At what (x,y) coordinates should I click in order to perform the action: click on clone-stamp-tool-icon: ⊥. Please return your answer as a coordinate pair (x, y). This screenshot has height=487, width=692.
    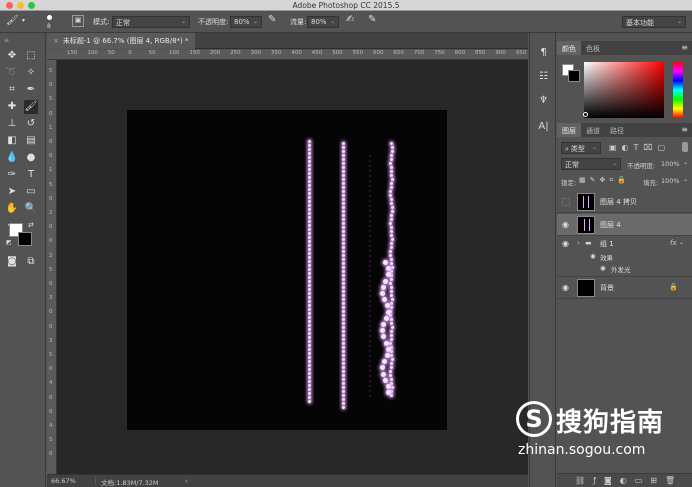
    Looking at the image, I should click on (12, 124).